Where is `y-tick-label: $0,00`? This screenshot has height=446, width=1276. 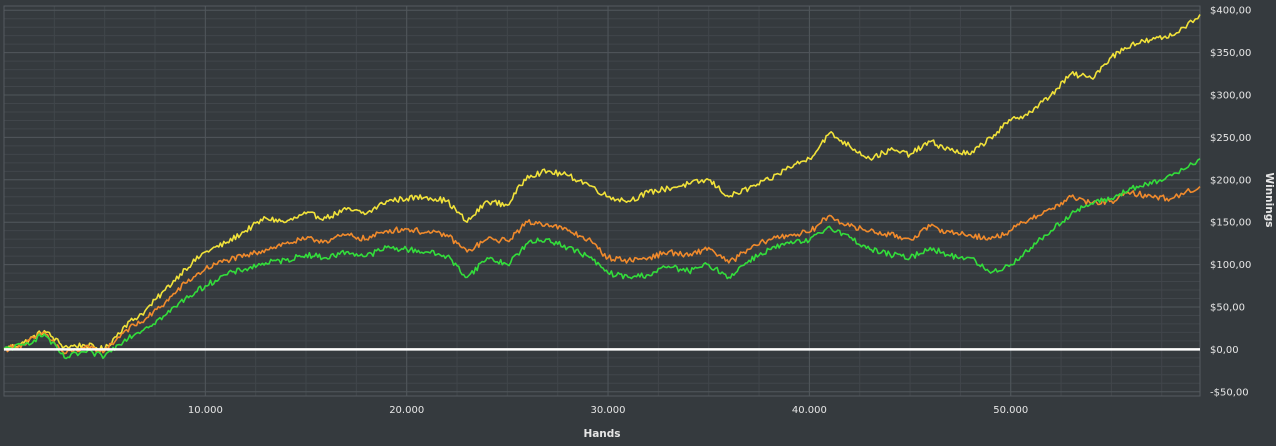 y-tick-label: $0,00 is located at coordinates (1224, 350).